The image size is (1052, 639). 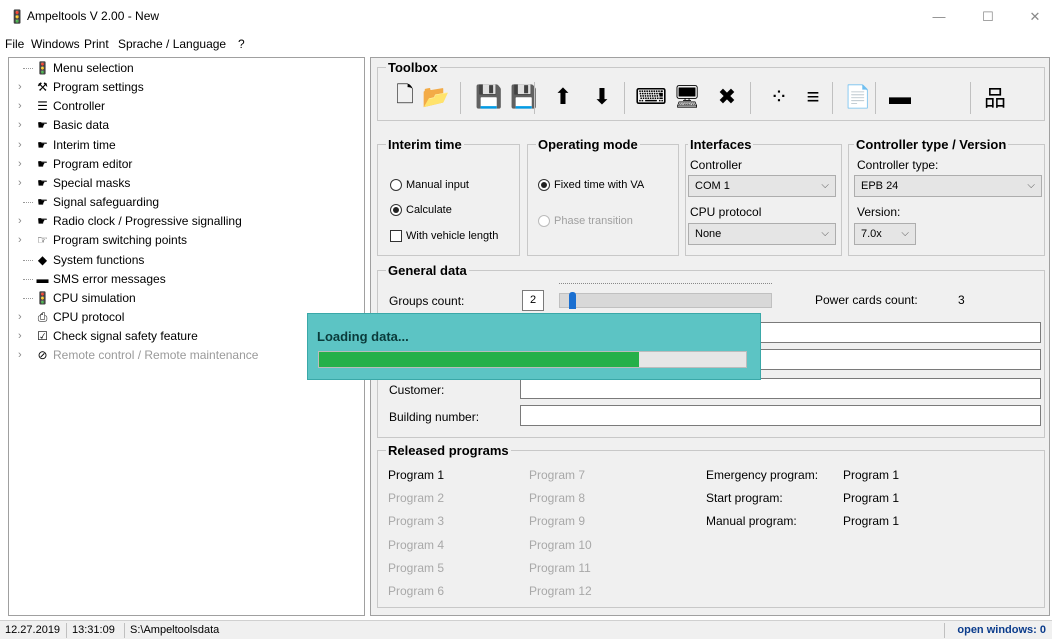 What do you see at coordinates (429, 185) in the screenshot?
I see `manual-input-radio: Manual input` at bounding box center [429, 185].